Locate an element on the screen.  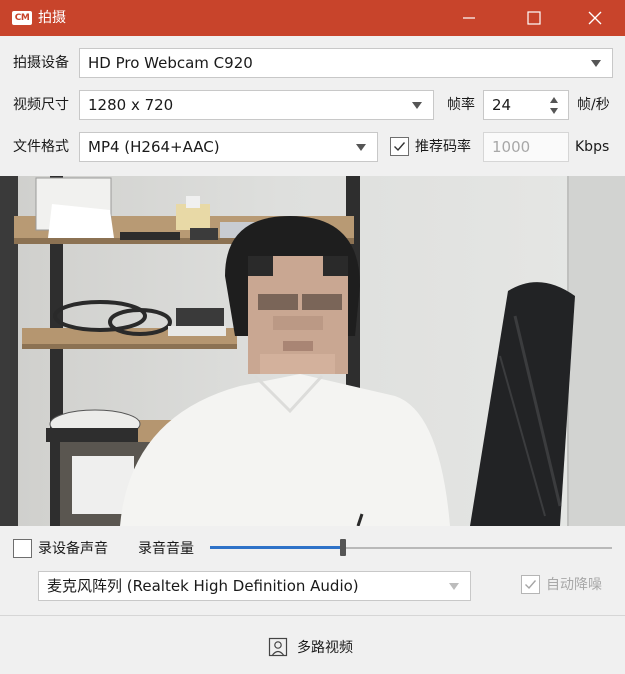
volume-slider-track is located at coordinates (477, 547).